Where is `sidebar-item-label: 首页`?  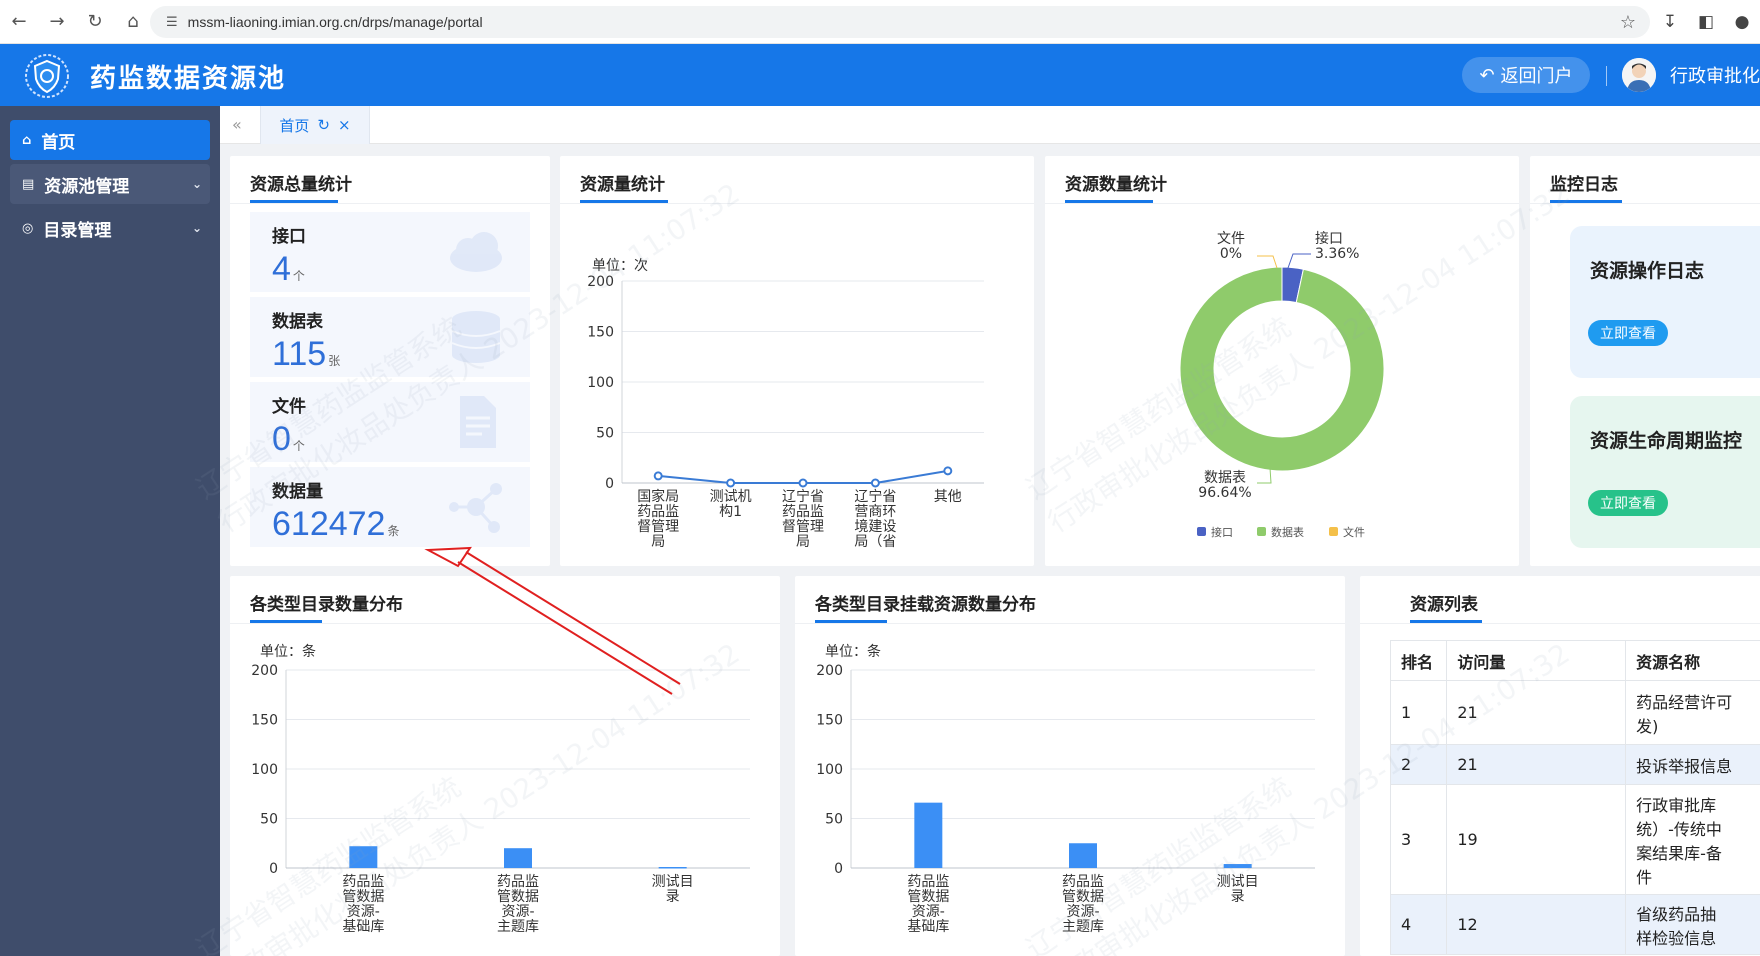
sidebar-item-label: 首页 is located at coordinates (58, 142).